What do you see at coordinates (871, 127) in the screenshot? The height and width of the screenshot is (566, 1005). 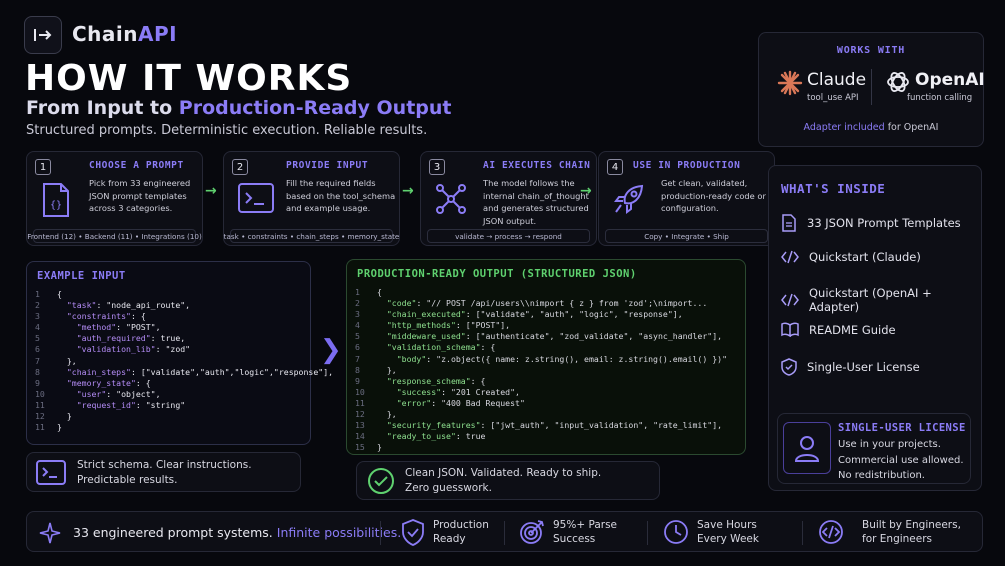 I see `adapter-note: Adapter included for OpenAI` at bounding box center [871, 127].